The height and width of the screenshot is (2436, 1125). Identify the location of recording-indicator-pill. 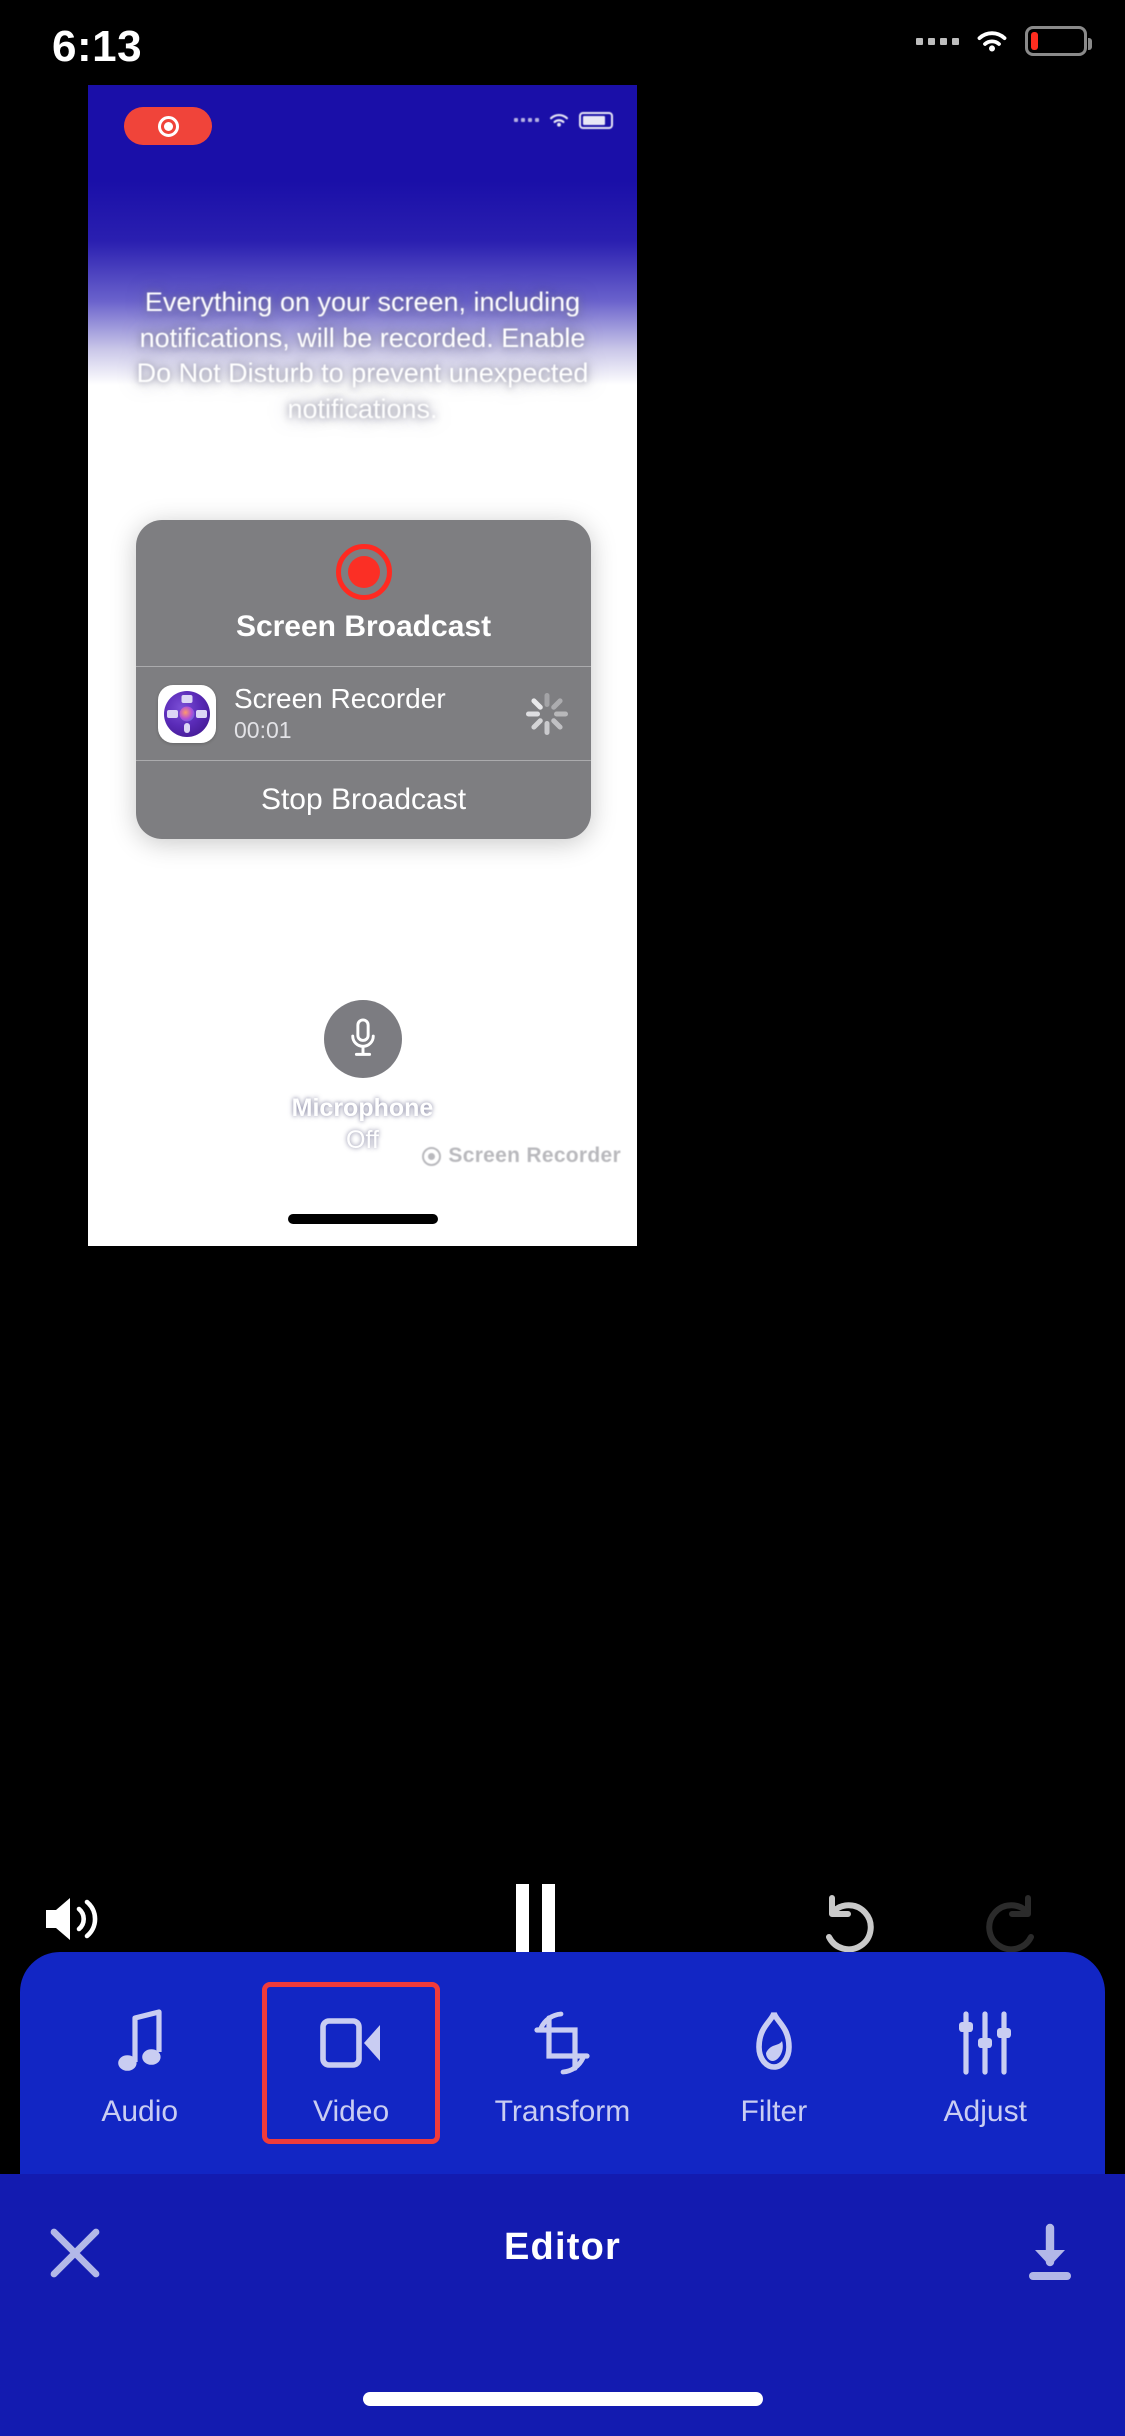
(168, 126).